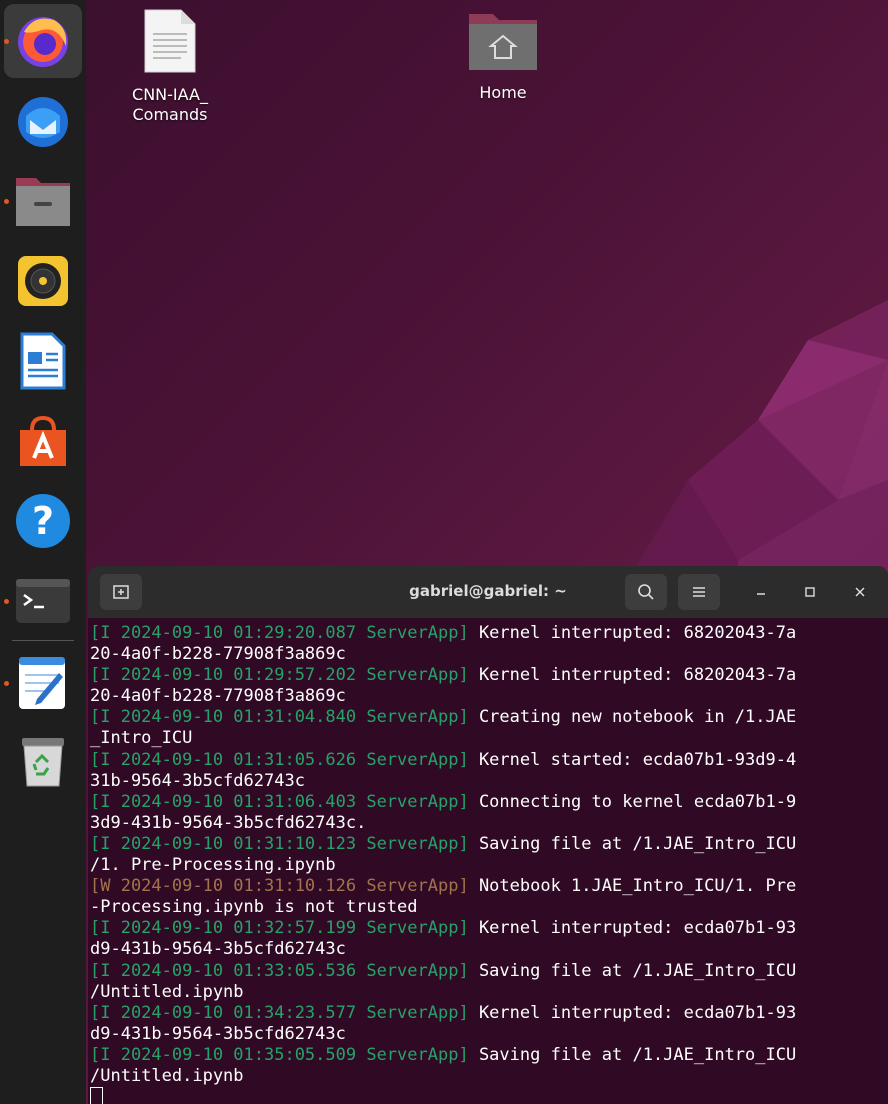 Image resolution: width=888 pixels, height=1104 pixels. I want to click on help-icon: ?, so click(43, 521).